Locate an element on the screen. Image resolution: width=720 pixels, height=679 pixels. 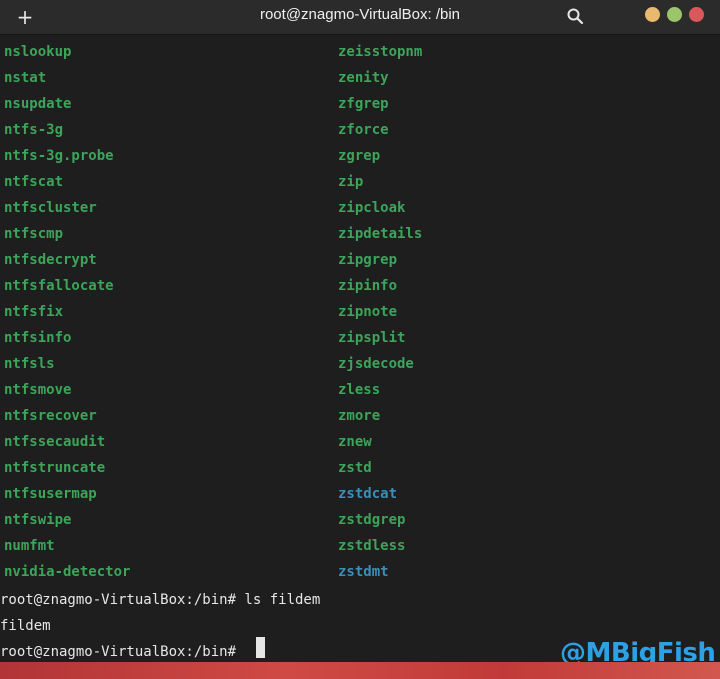
command-output: fildem is located at coordinates (25, 626).